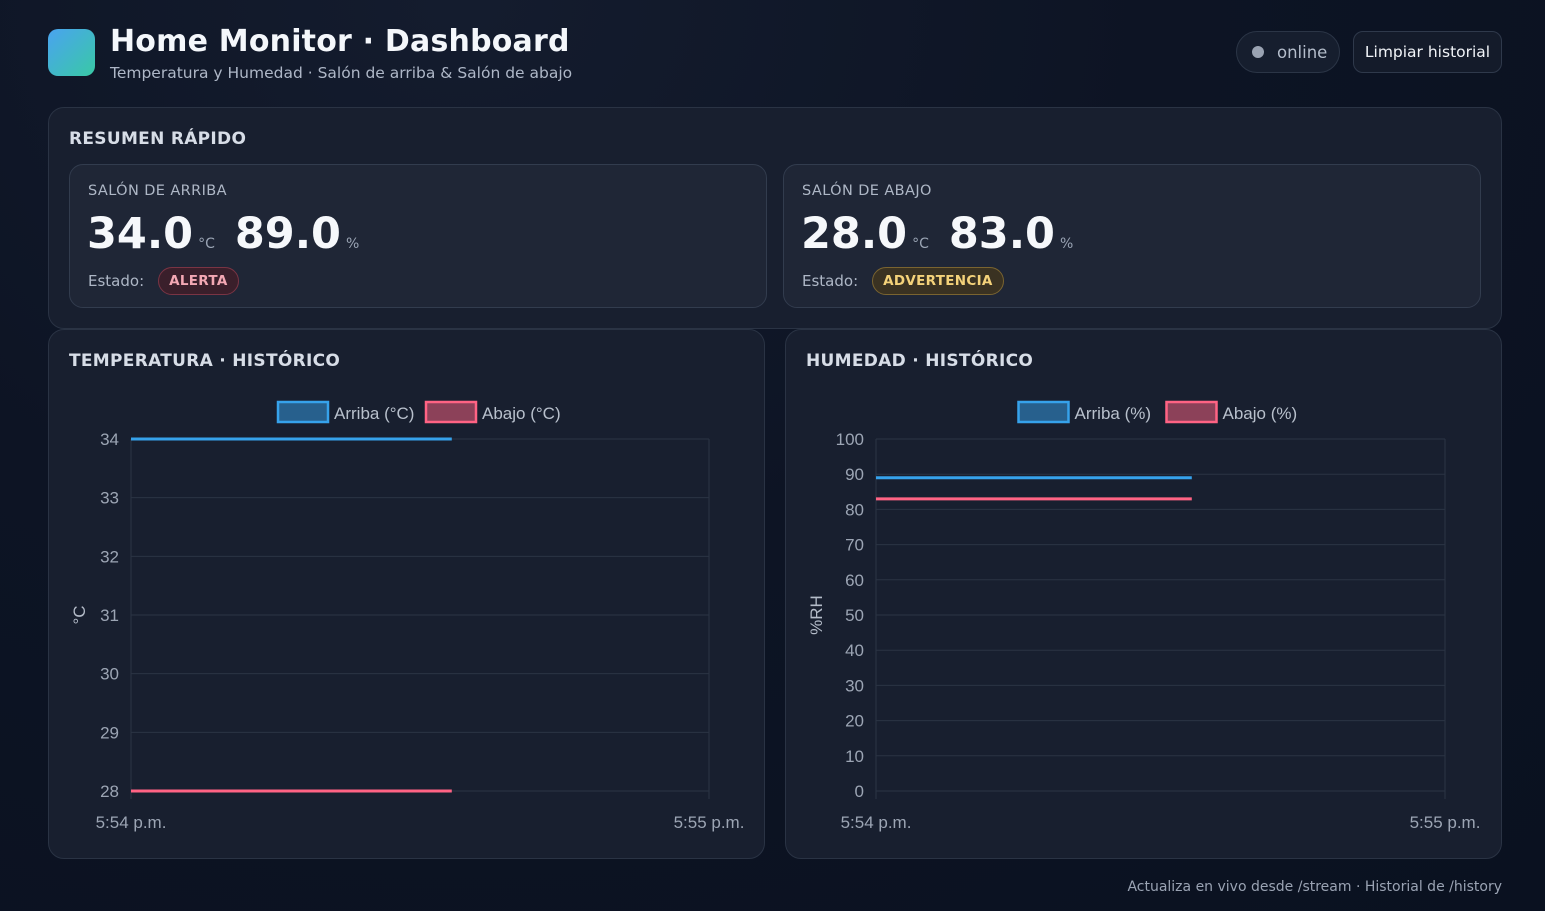 The width and height of the screenshot is (1545, 911). What do you see at coordinates (938, 281) in the screenshot?
I see `status-badge: ADVERTENCIA` at bounding box center [938, 281].